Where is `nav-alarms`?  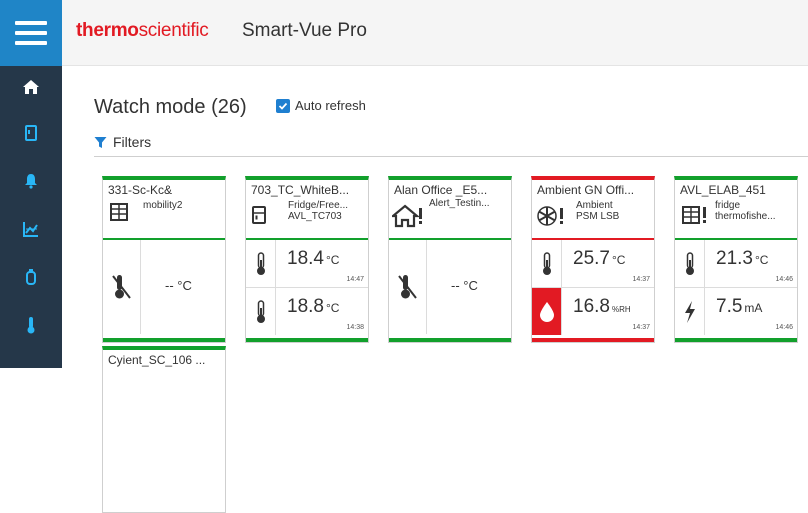
nav-alarms is located at coordinates (31, 181).